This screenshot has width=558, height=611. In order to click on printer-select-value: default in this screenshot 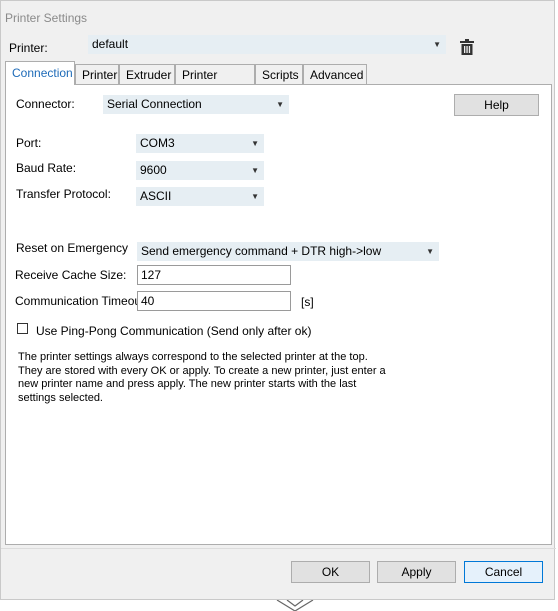, I will do `click(110, 44)`.